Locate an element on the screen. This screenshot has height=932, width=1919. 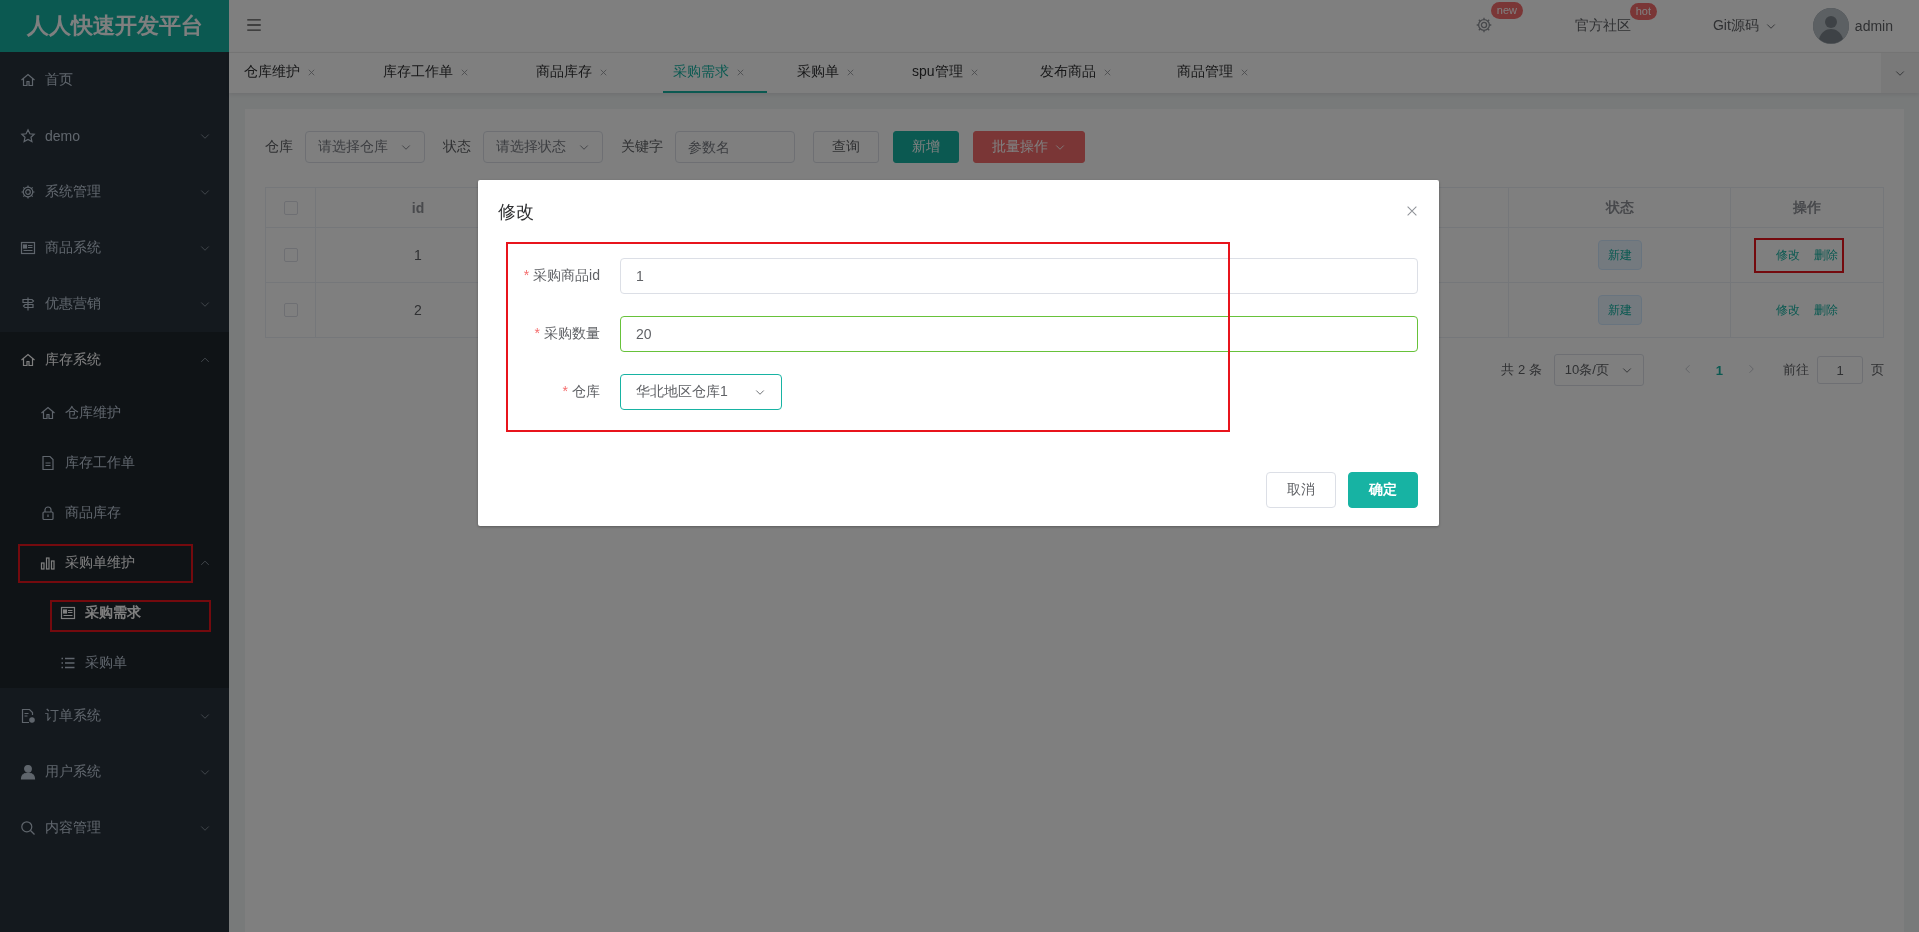
goto-label: 前往 is located at coordinates (1796, 370).